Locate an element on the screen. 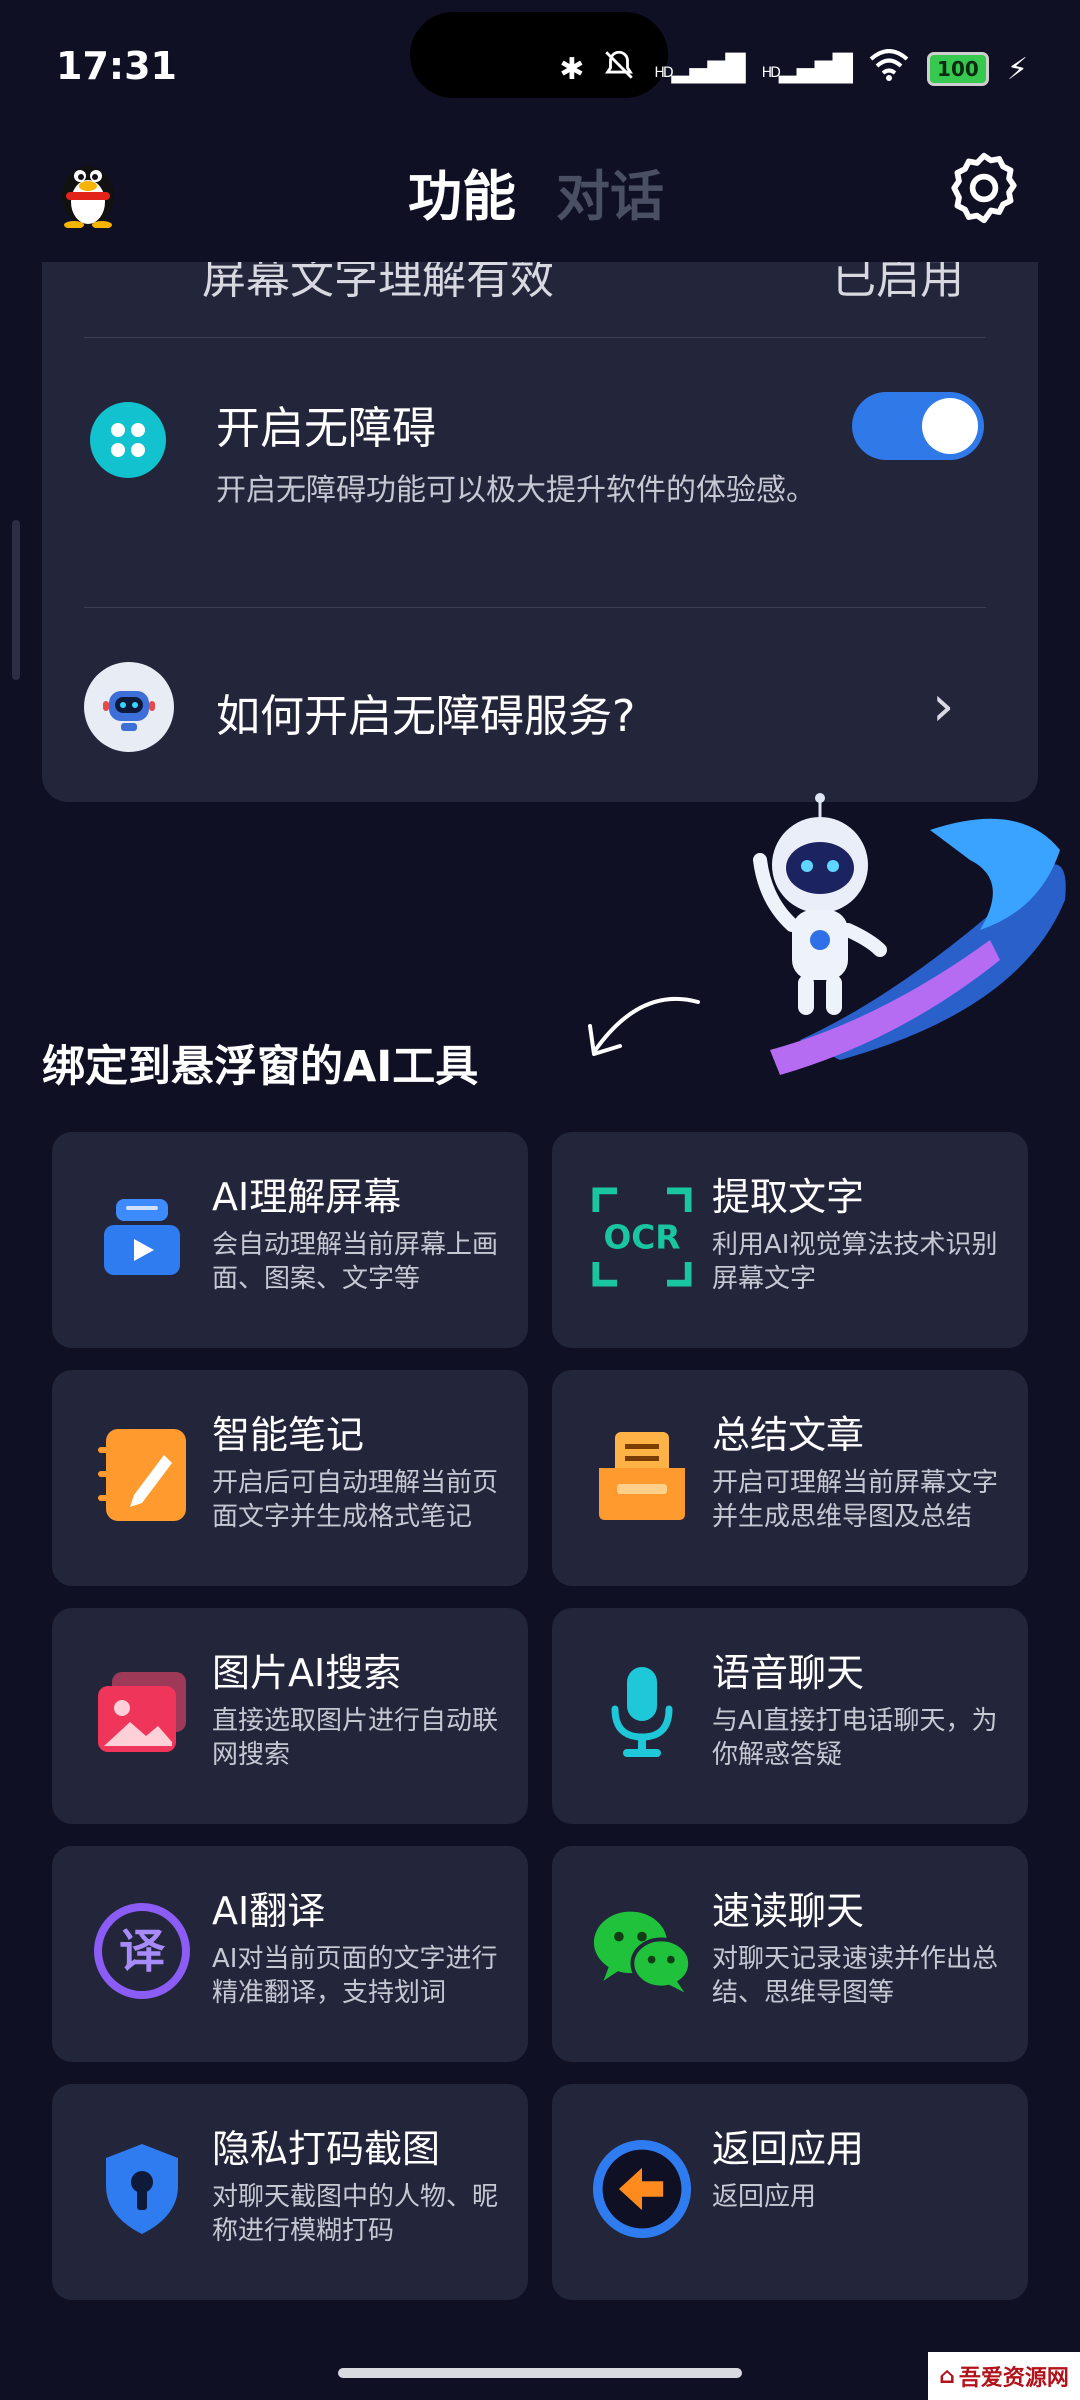  microphone-icon is located at coordinates (642, 1713).